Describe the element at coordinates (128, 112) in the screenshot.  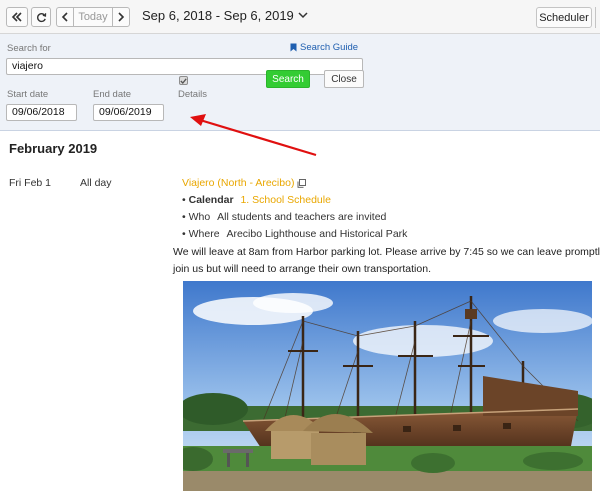
I see `end-date-field: 09/06/2019` at that location.